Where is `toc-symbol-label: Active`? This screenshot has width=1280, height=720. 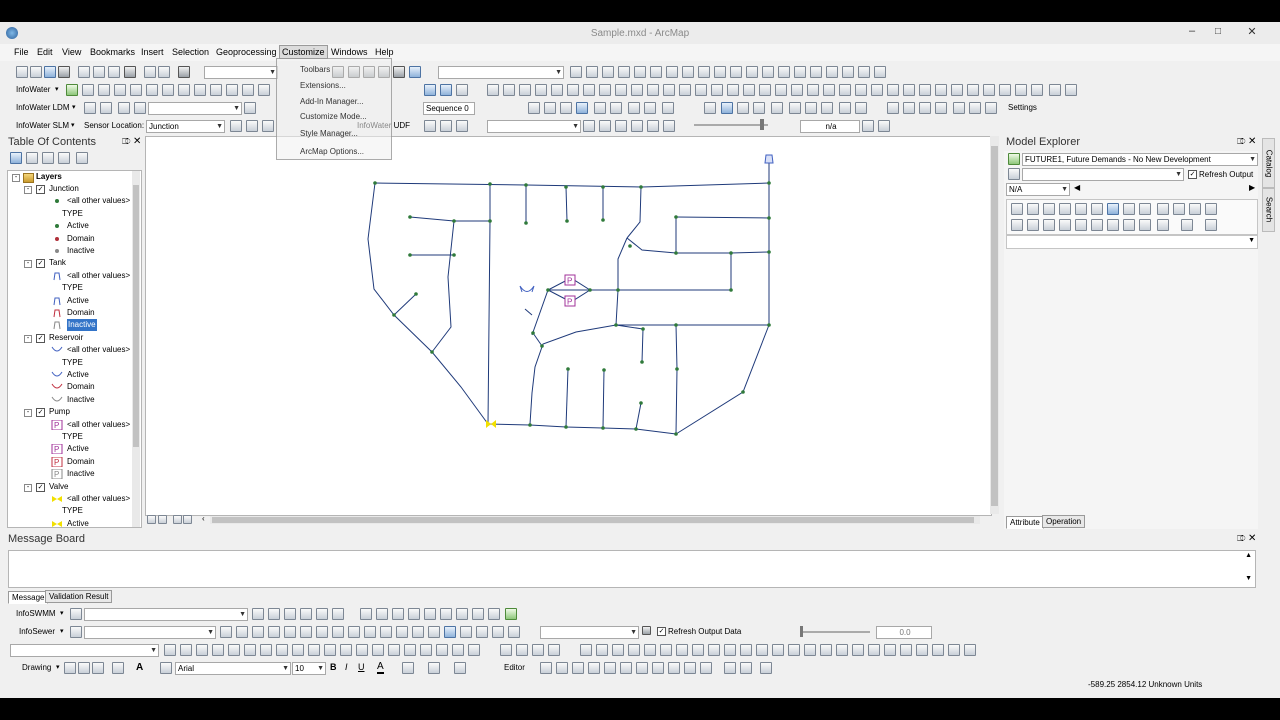 toc-symbol-label: Active is located at coordinates (78, 226).